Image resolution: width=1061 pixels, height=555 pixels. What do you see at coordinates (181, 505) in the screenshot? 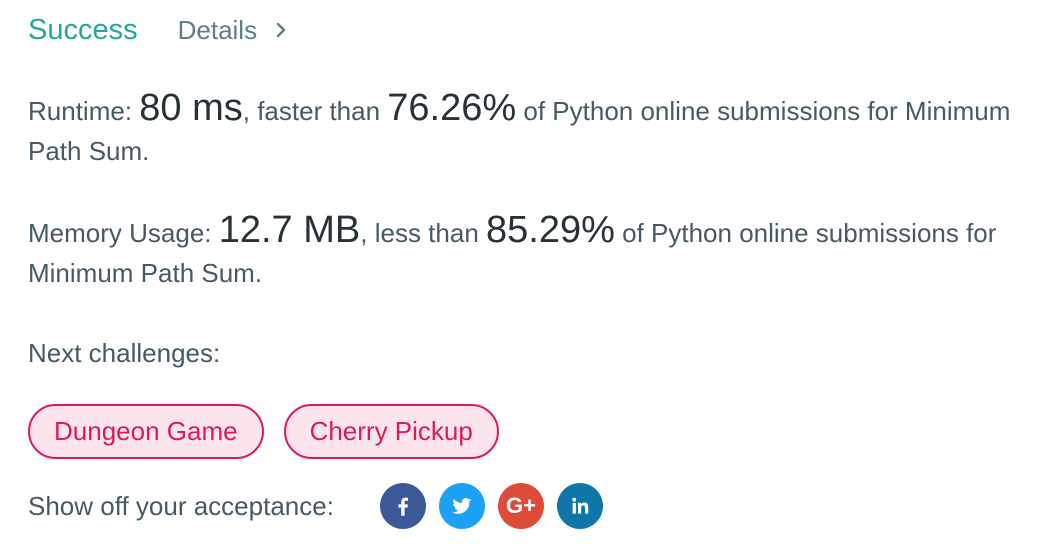
I see `share-label: Show off your acceptance:` at bounding box center [181, 505].